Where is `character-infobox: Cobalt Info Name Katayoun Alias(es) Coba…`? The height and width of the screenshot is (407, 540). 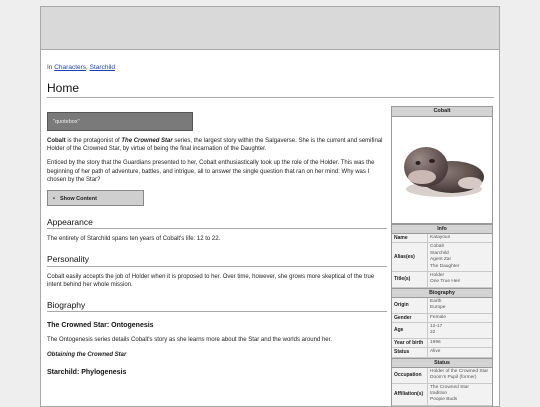
character-infobox: Cobalt Info Name Katayoun Alias(es) Coba… is located at coordinates (442, 256).